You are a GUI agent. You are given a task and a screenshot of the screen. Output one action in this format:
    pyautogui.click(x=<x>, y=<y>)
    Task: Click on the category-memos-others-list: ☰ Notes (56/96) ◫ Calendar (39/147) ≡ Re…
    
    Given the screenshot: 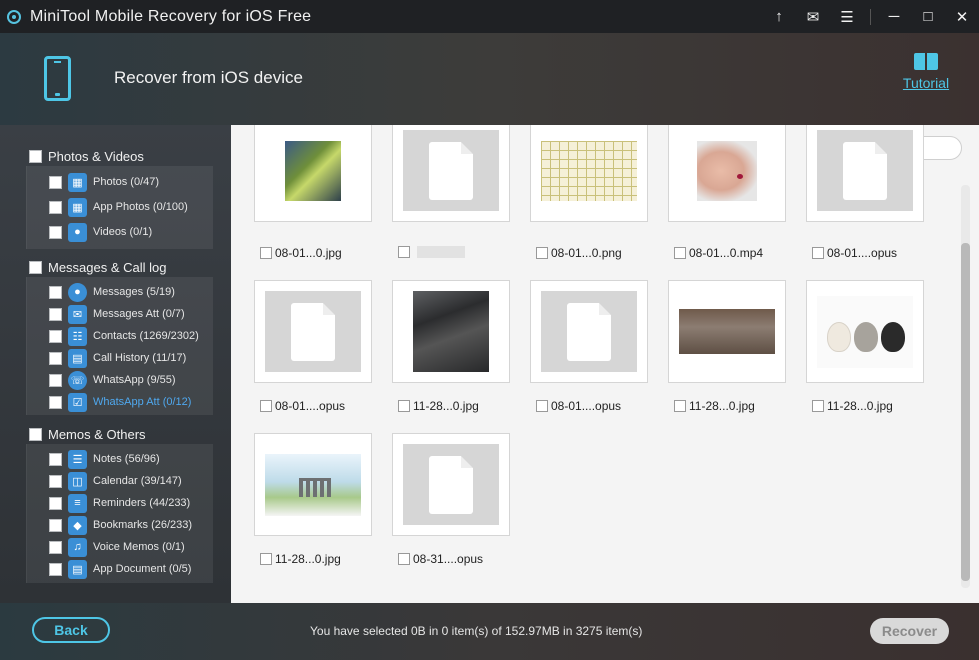 What is the action you would take?
    pyautogui.click(x=119, y=513)
    